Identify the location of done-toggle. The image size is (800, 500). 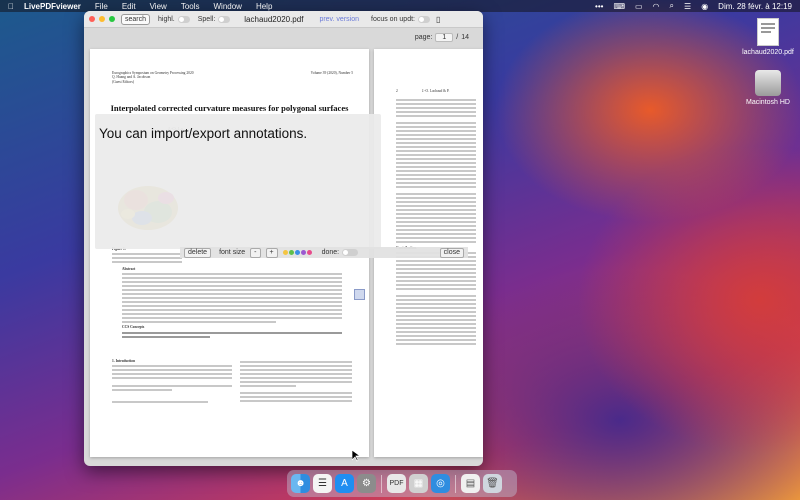
(350, 252).